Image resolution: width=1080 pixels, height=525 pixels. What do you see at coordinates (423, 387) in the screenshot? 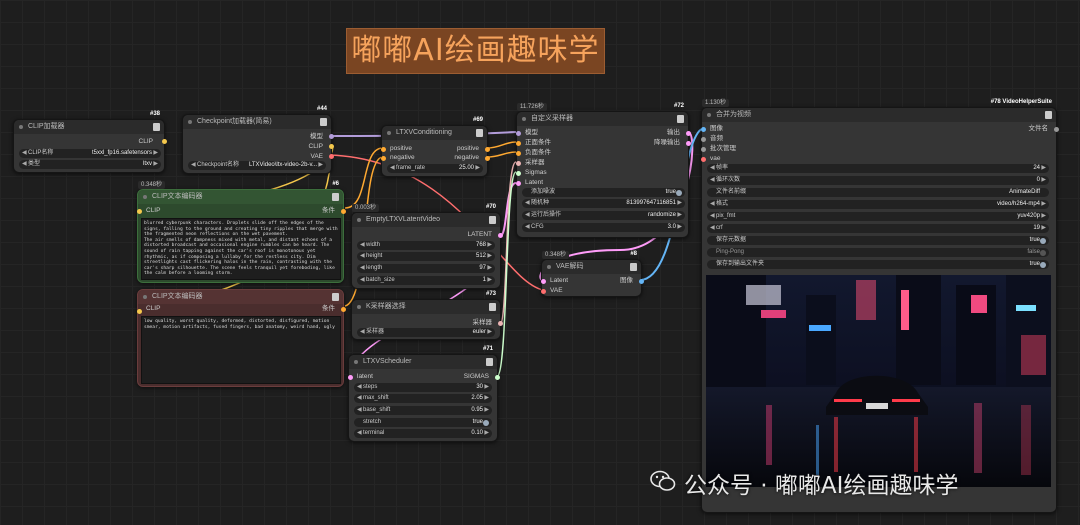
I see `steps-widget: ◀ steps 30 ▶` at bounding box center [423, 387].